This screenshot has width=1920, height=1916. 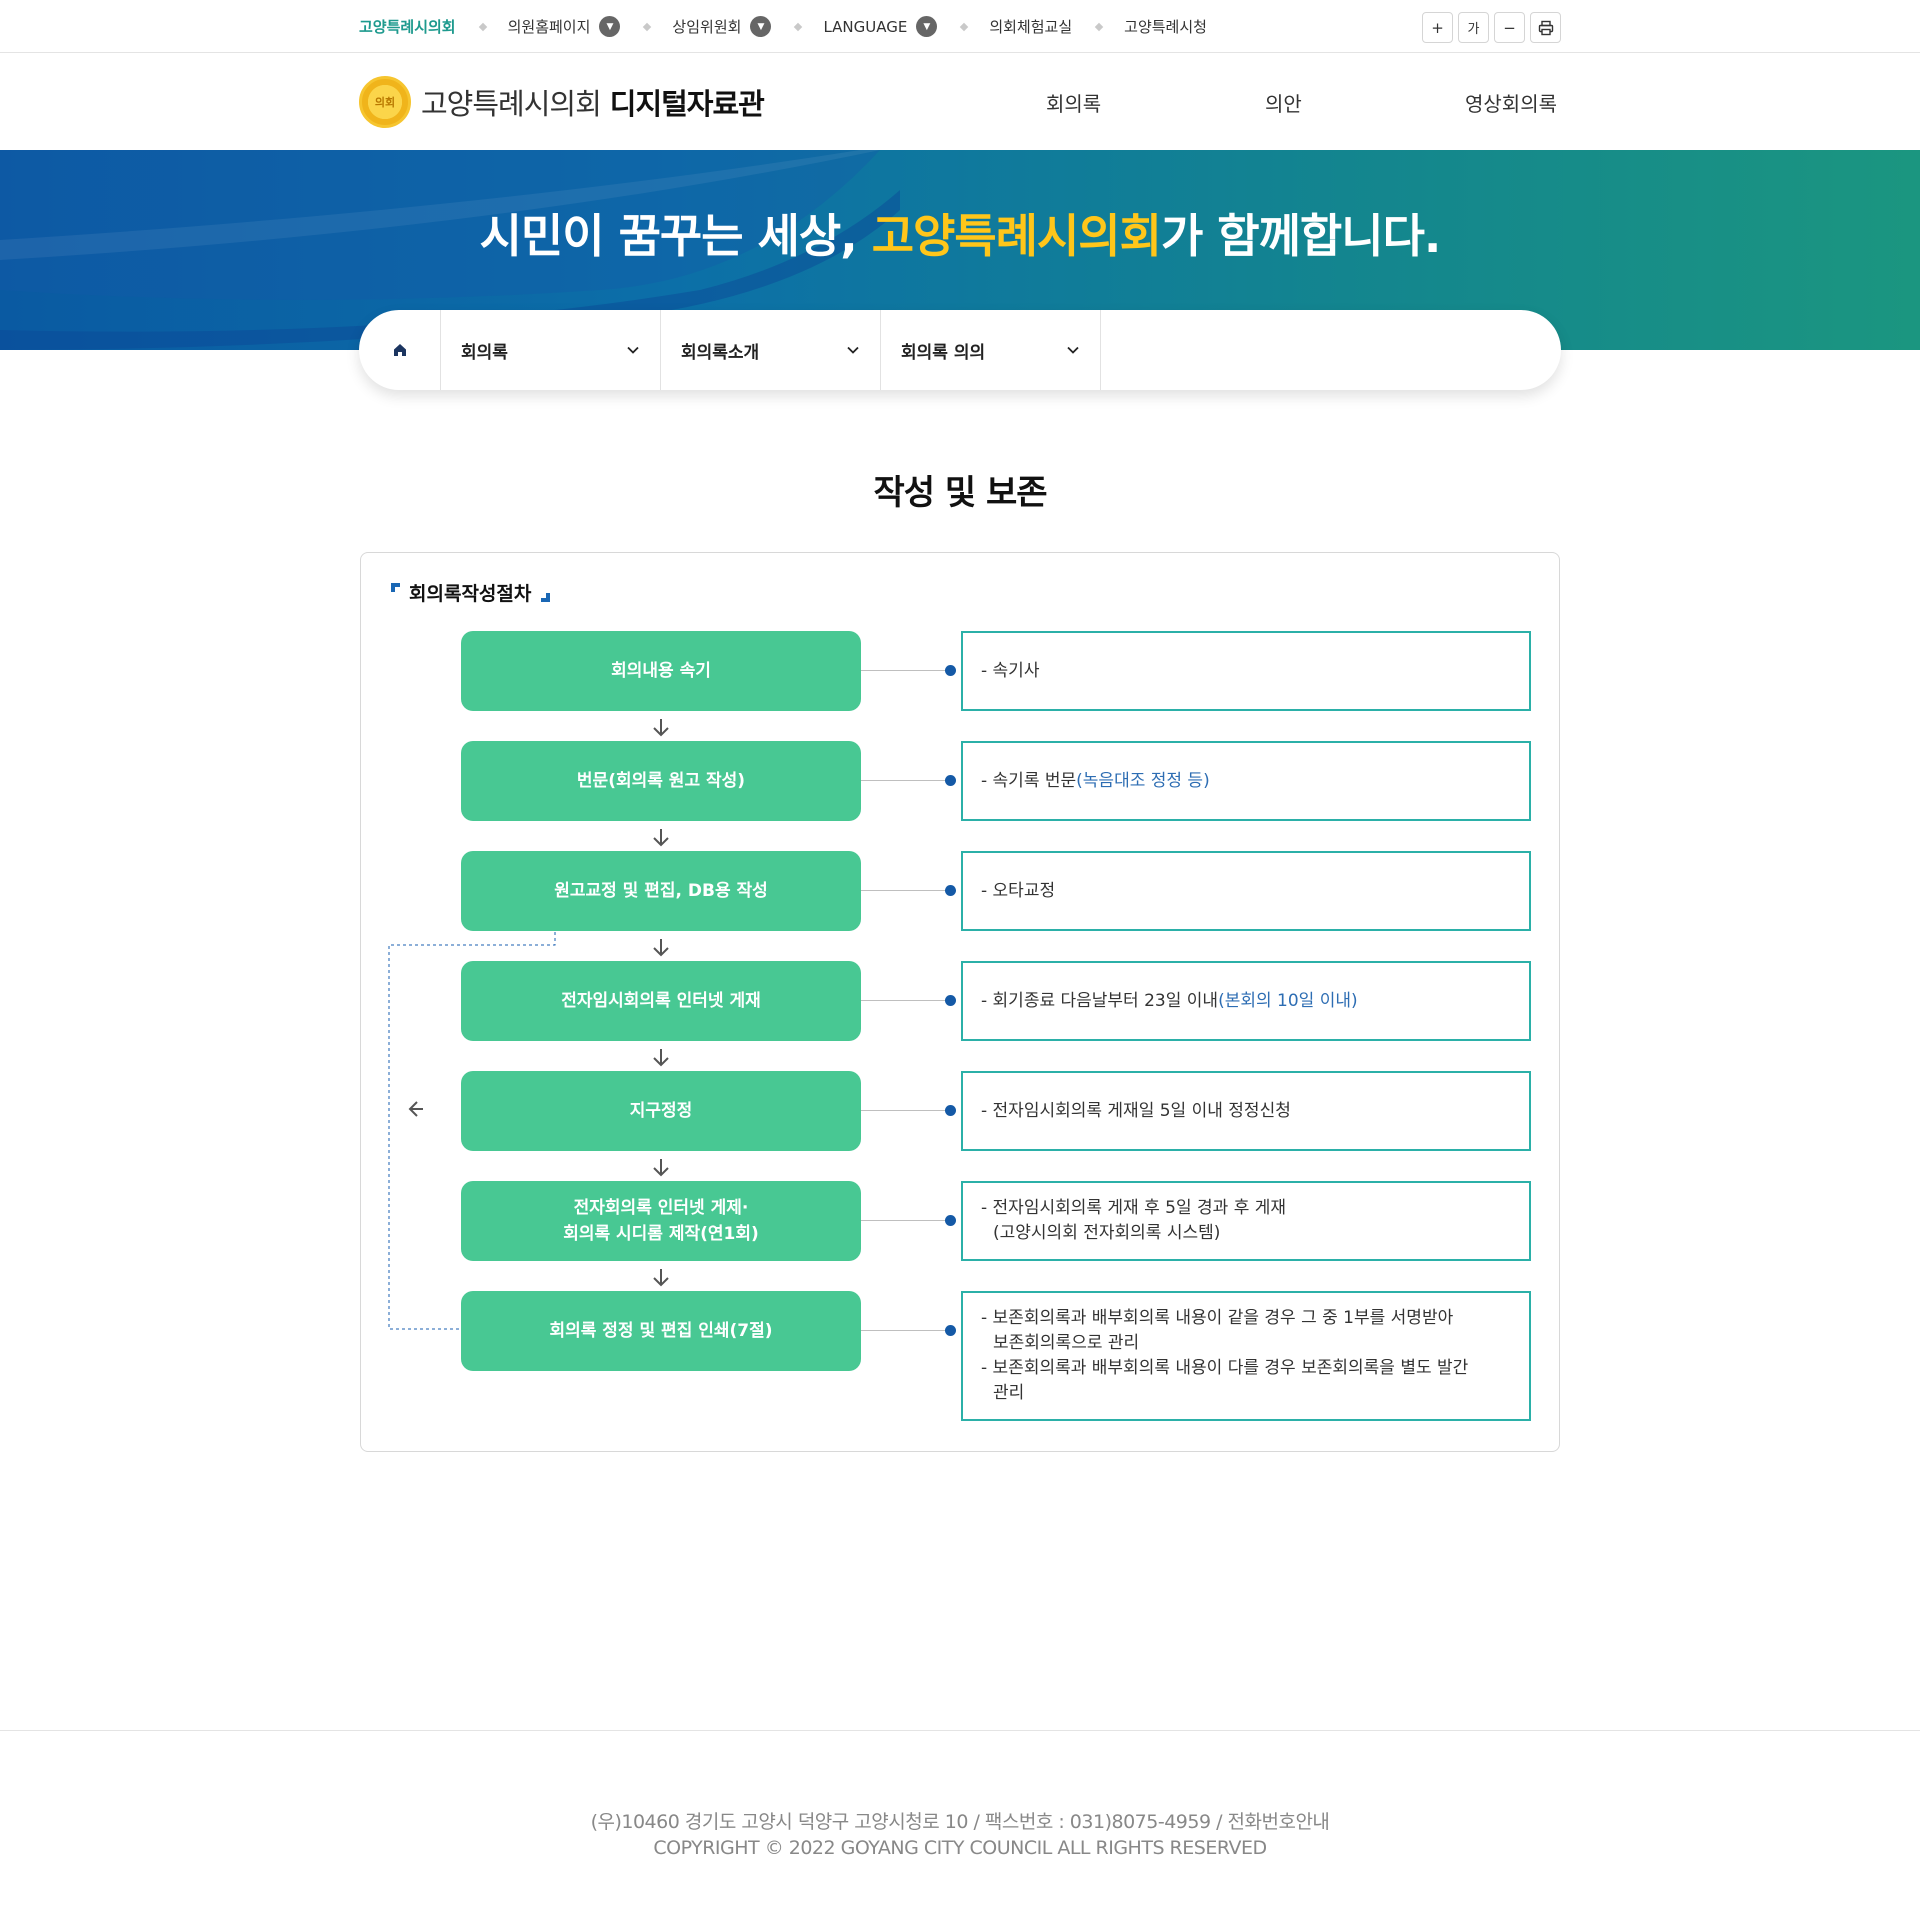 I want to click on util-tools: + 가 −, so click(x=1491, y=27).